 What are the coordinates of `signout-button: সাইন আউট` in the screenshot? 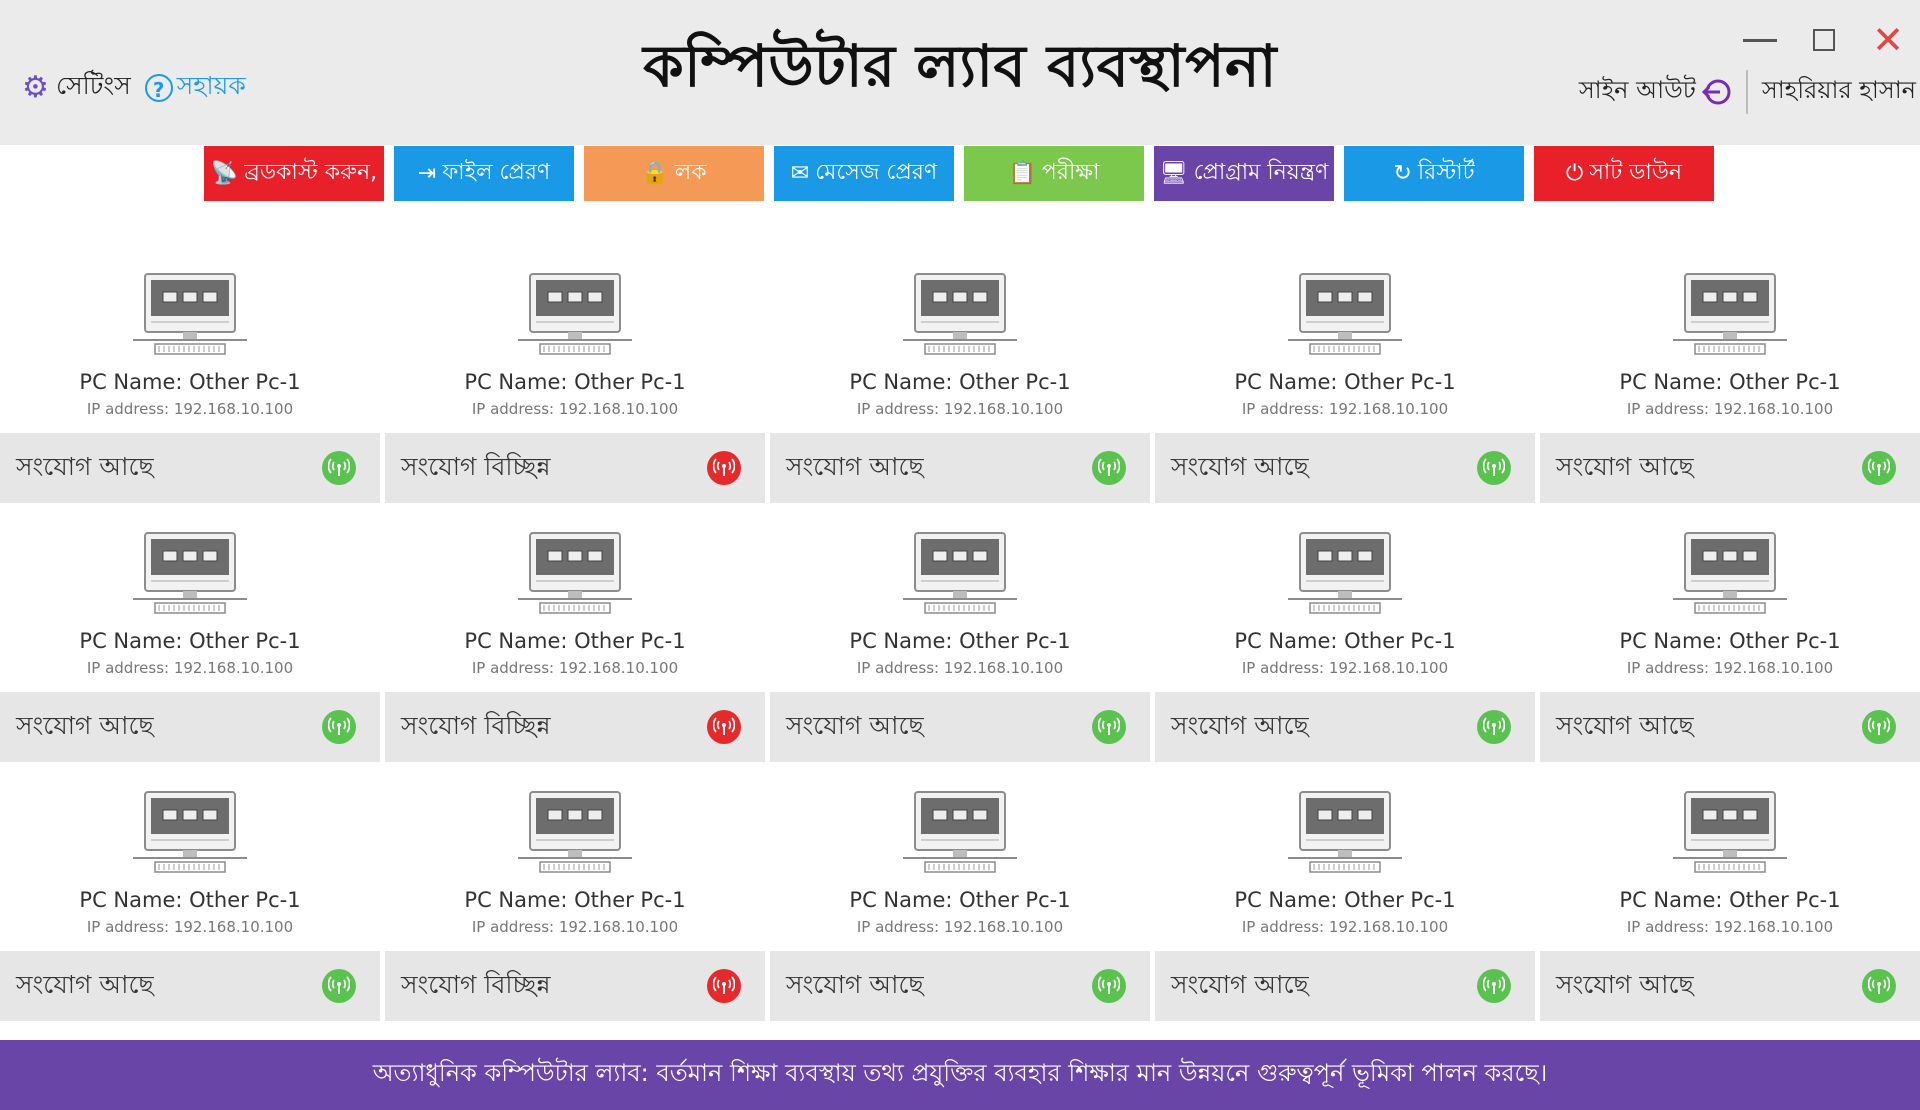 It's located at (1655, 92).